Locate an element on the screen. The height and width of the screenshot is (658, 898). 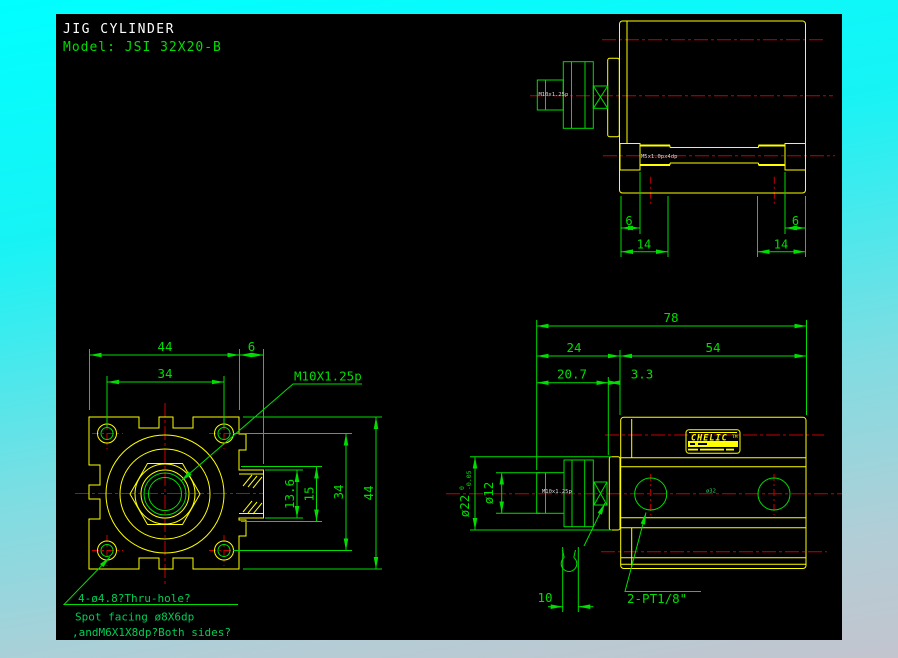
dim-tab-6: 6 is located at coordinates (252, 346).